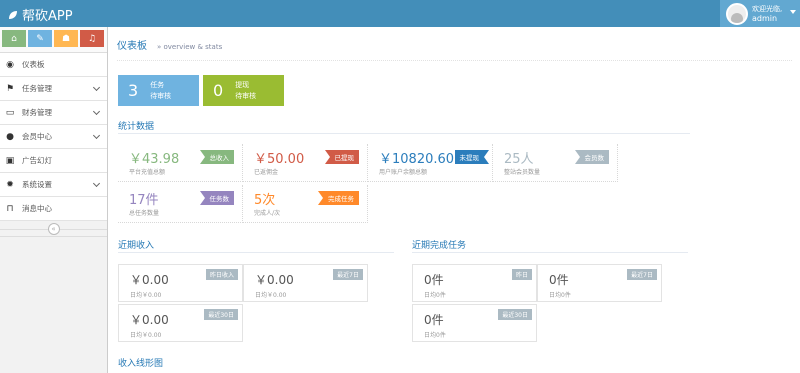  What do you see at coordinates (474, 283) in the screenshot?
I see `tasks-summary-box: 0件 日均0件 昨日` at bounding box center [474, 283].